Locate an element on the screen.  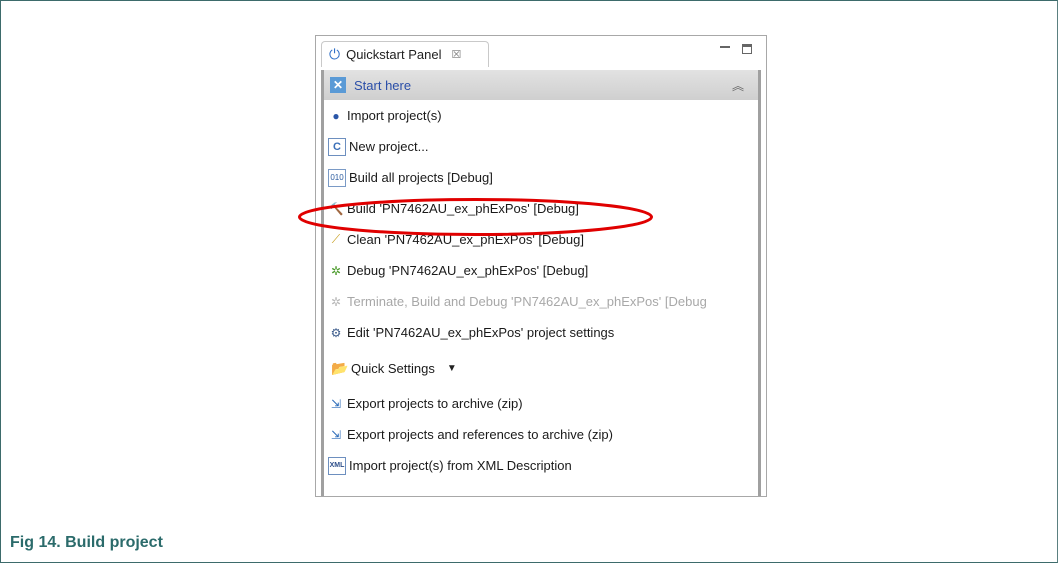
highlight-ellipse is located at coordinates (475, 217).